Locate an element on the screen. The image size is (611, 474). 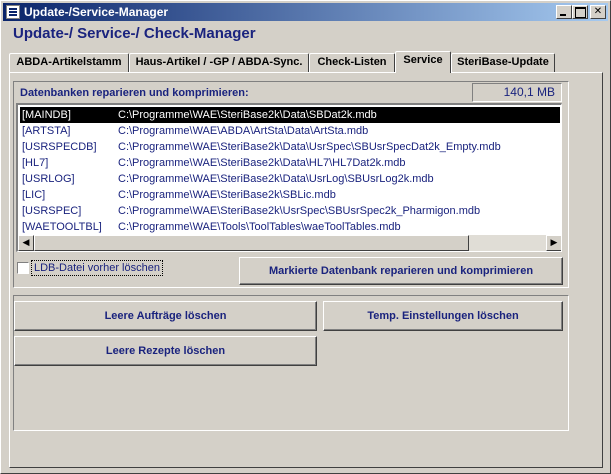
tab-steribase-update: SteriBase-Update is located at coordinates (503, 62).